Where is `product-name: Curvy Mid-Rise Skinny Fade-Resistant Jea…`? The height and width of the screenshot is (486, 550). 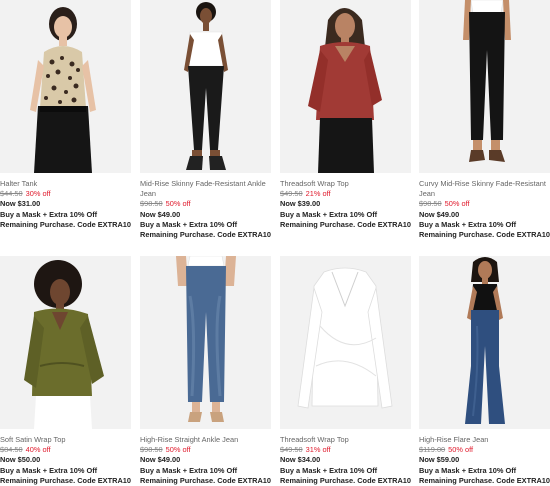
product-name: Curvy Mid-Rise Skinny Fade-Resistant Jea… is located at coordinates (484, 189).